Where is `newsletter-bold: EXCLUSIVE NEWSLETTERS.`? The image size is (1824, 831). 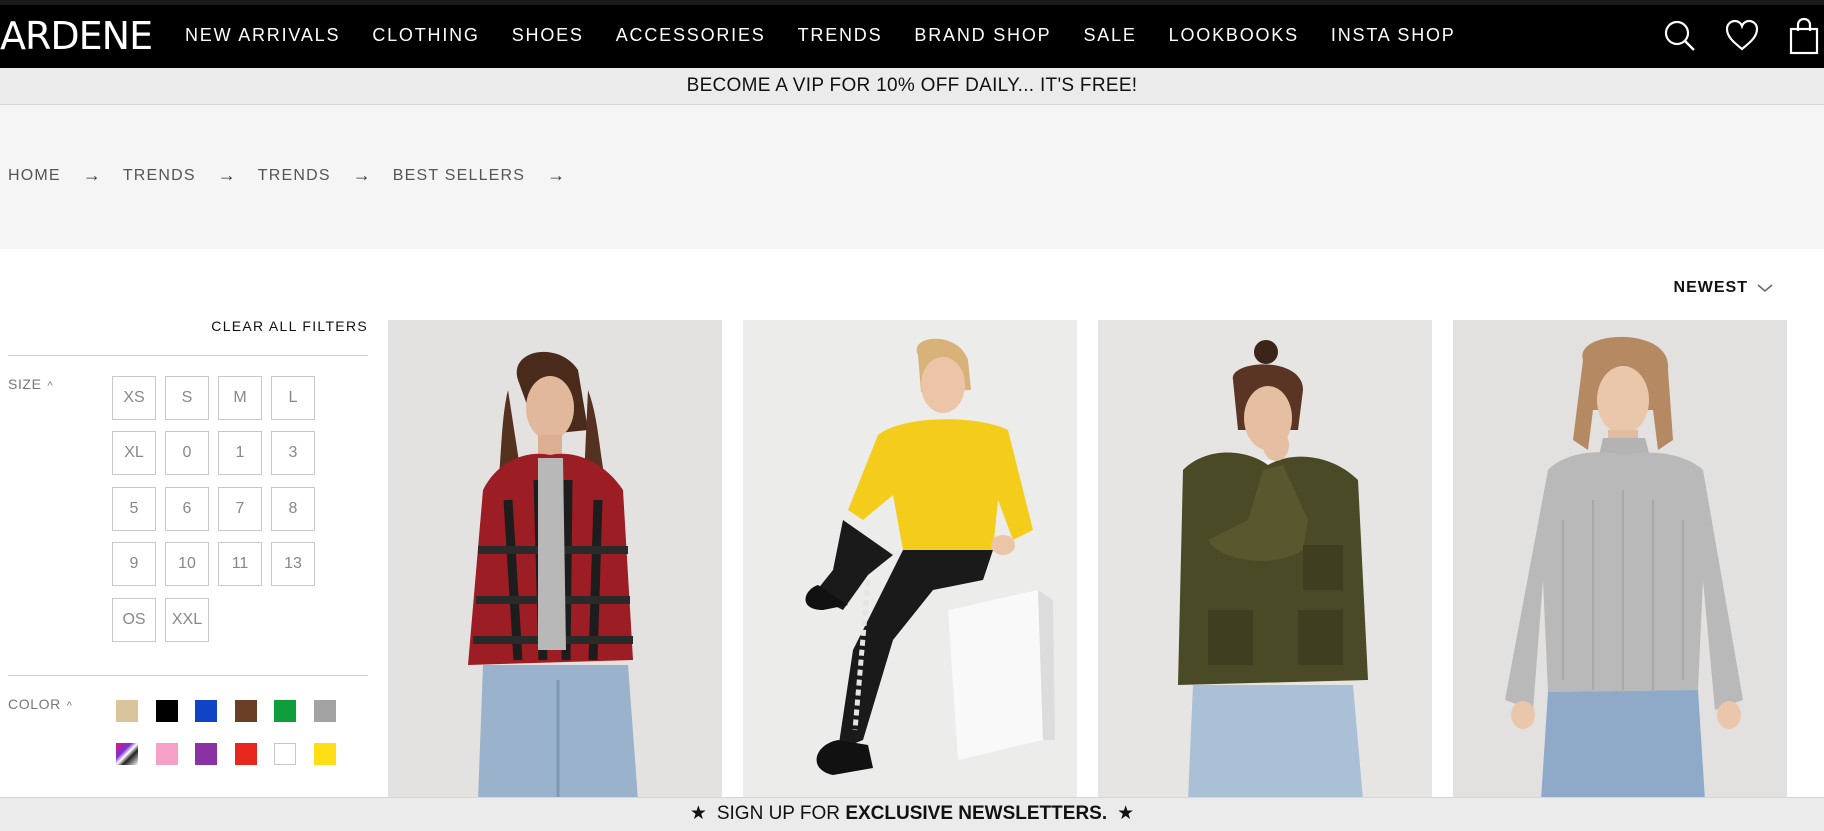 newsletter-bold: EXCLUSIVE NEWSLETTERS. is located at coordinates (976, 813).